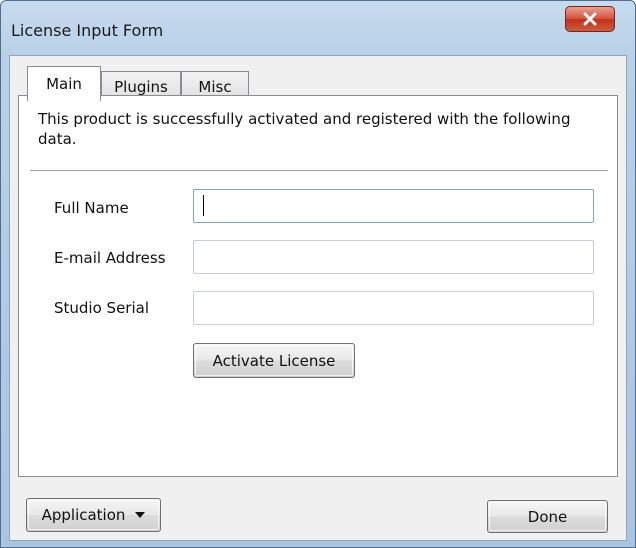  Describe the element at coordinates (83, 515) in the screenshot. I see `application-label: Application` at that location.